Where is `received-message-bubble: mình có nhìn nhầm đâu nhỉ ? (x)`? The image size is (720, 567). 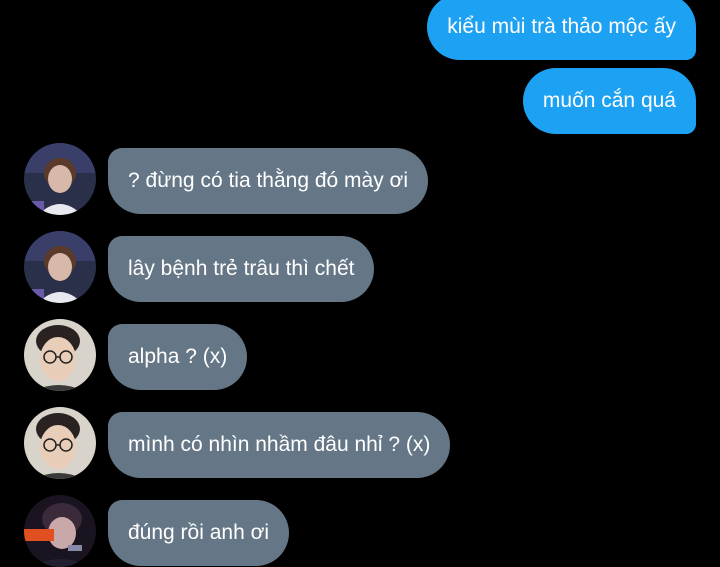 received-message-bubble: mình có nhìn nhầm đâu nhỉ ? (x) is located at coordinates (279, 445).